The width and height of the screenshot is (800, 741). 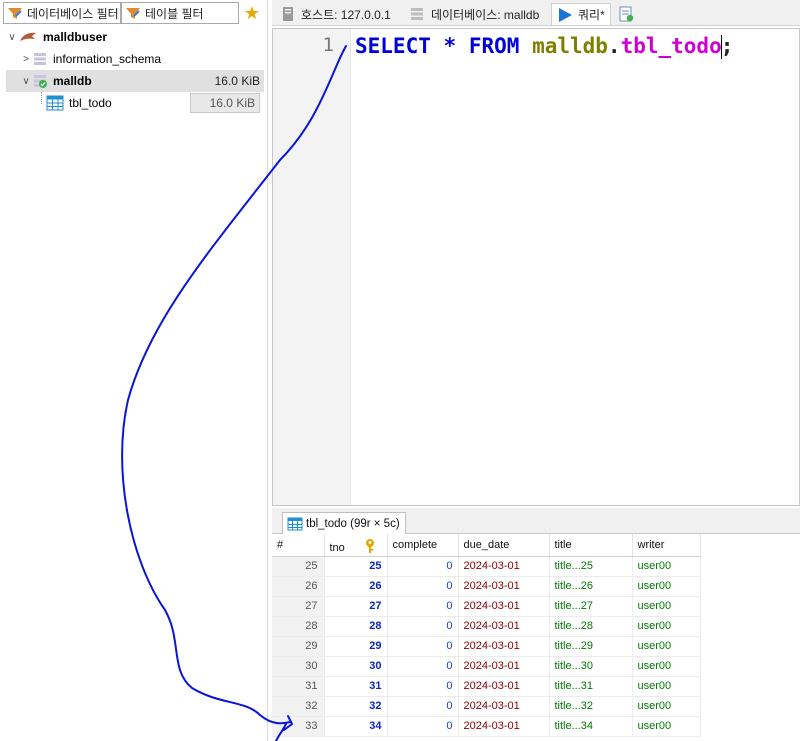 I want to click on tno-cell: 34, so click(x=356, y=726).